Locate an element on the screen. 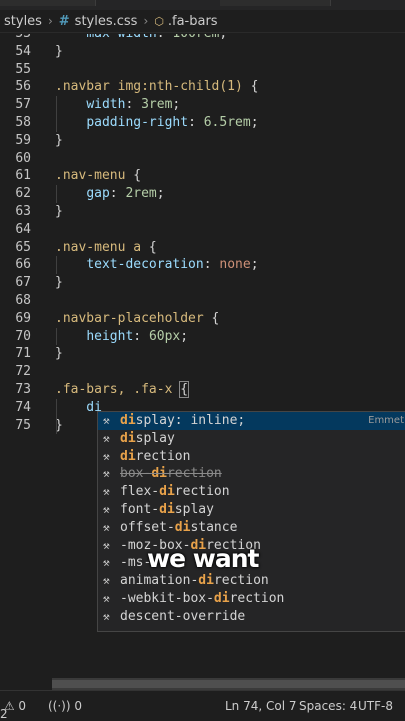 The width and height of the screenshot is (405, 721). suggestion-detail: Emmet is located at coordinates (386, 420).